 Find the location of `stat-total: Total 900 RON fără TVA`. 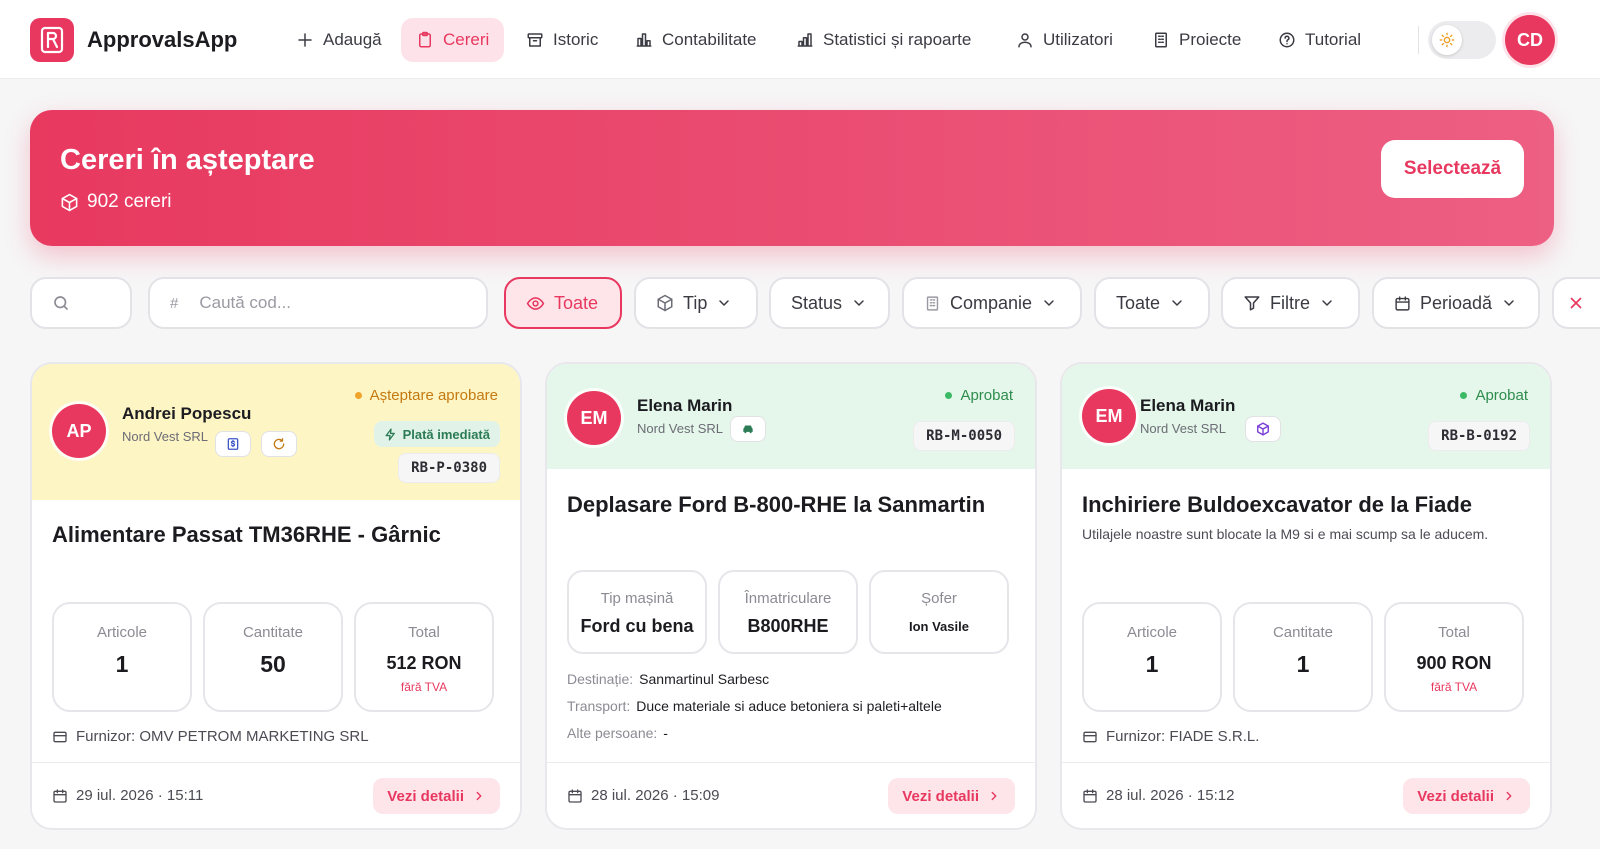

stat-total: Total 900 RON fără TVA is located at coordinates (1454, 657).